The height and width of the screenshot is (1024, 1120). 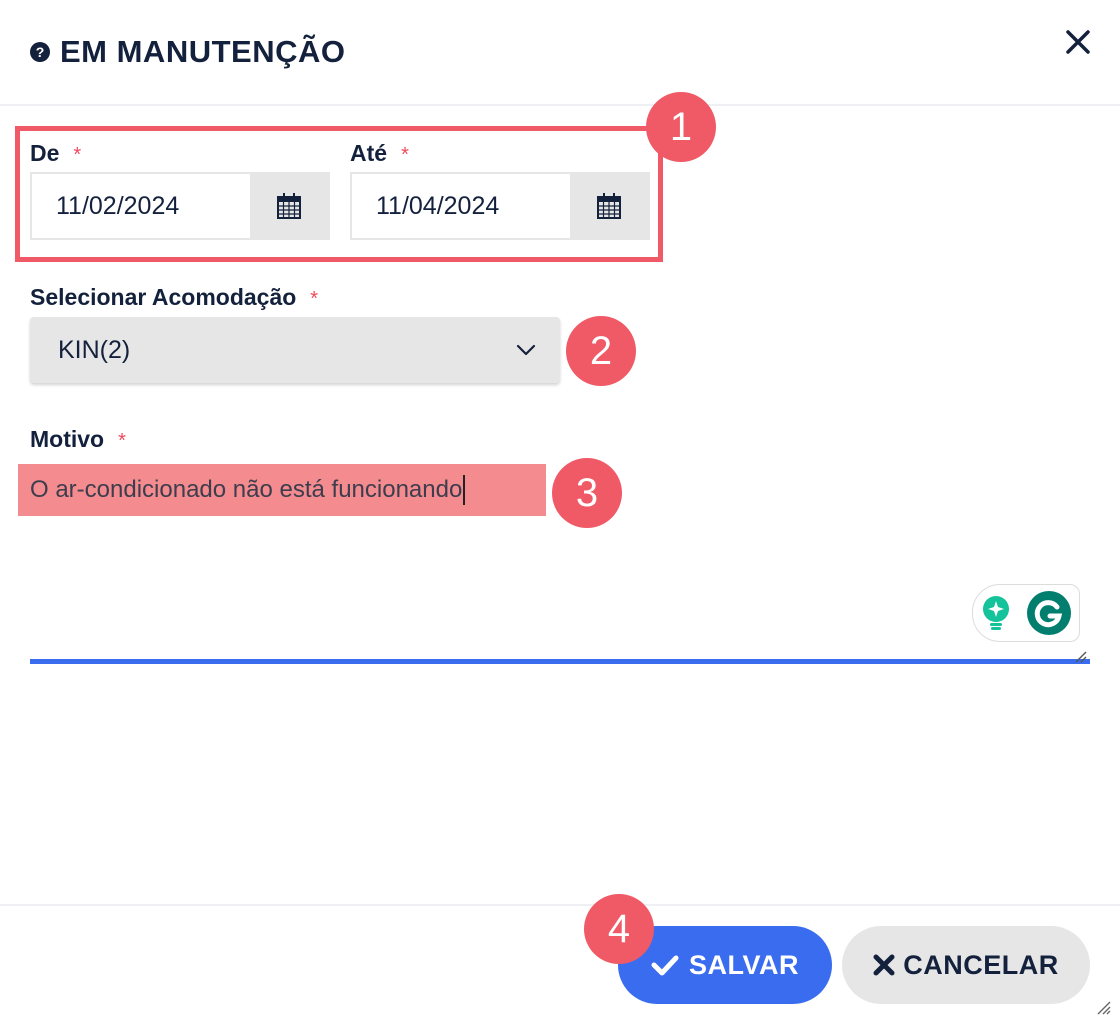 What do you see at coordinates (295, 350) in the screenshot?
I see `accommodation-select: KIN(2)` at bounding box center [295, 350].